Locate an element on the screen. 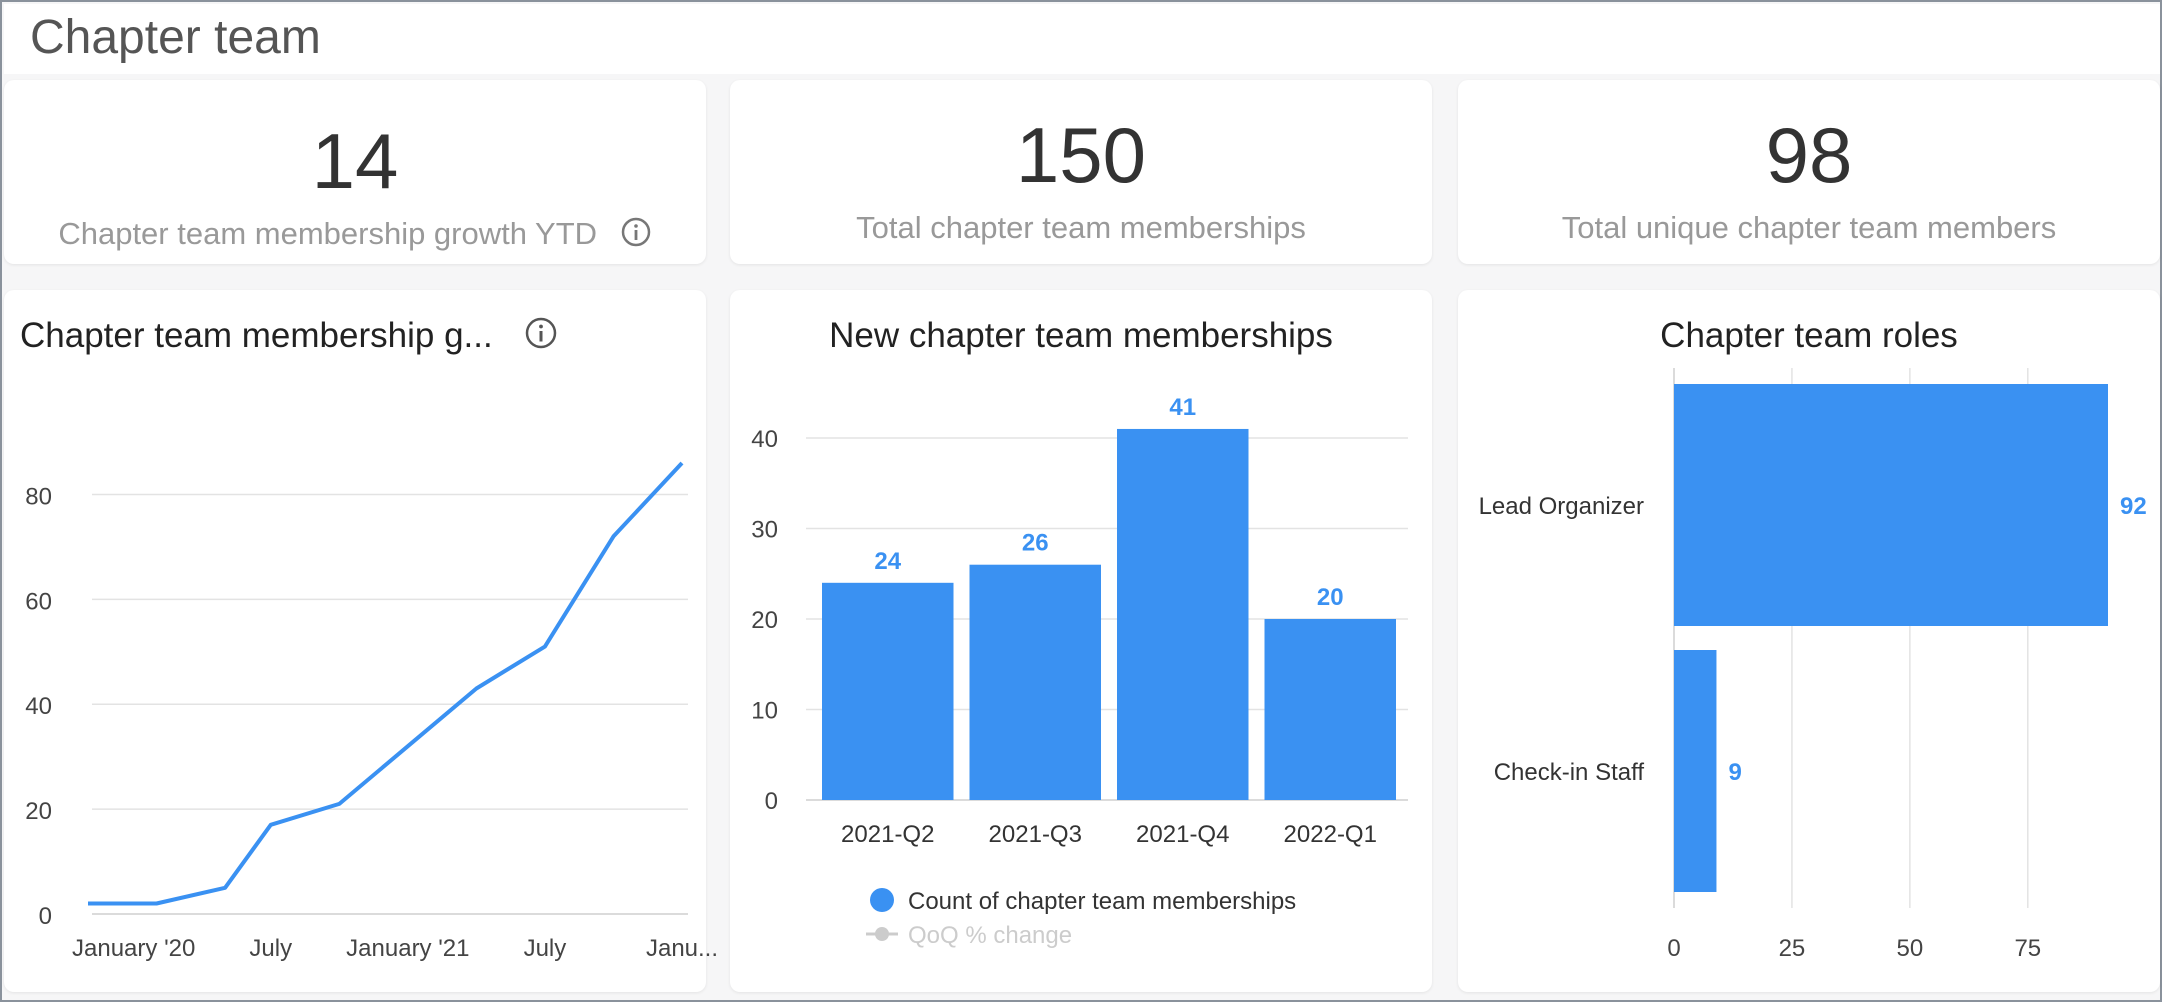 The image size is (2162, 1002). x-tick-label: January '21 is located at coordinates (407, 948).